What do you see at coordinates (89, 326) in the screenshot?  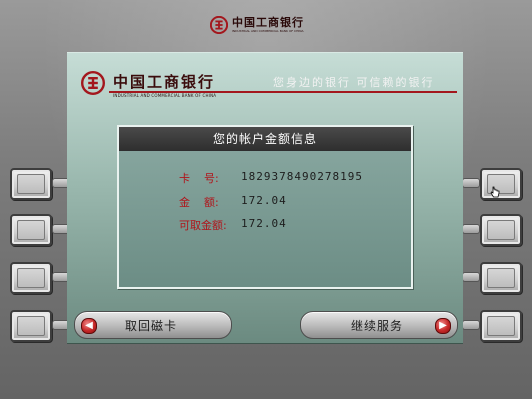 I see `arrow-left-icon: ◀` at bounding box center [89, 326].